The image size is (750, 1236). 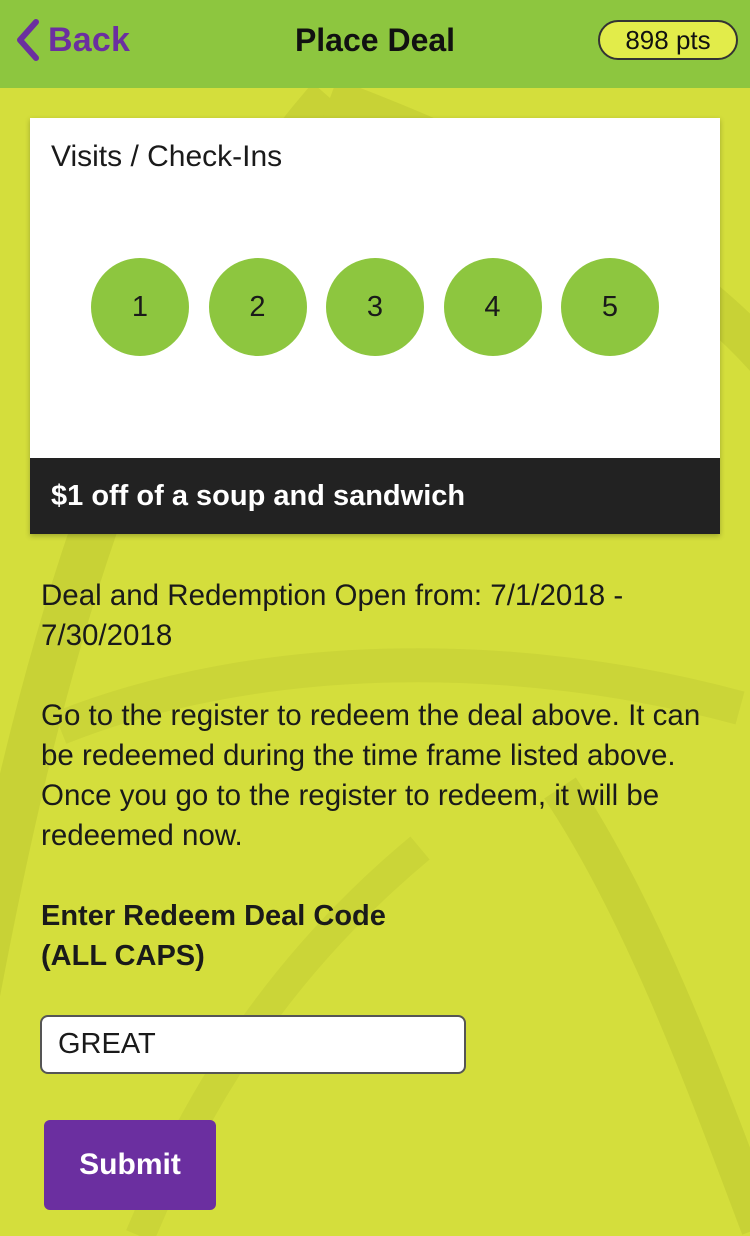 I want to click on checkin-circle-1: 1, so click(x=140, y=307).